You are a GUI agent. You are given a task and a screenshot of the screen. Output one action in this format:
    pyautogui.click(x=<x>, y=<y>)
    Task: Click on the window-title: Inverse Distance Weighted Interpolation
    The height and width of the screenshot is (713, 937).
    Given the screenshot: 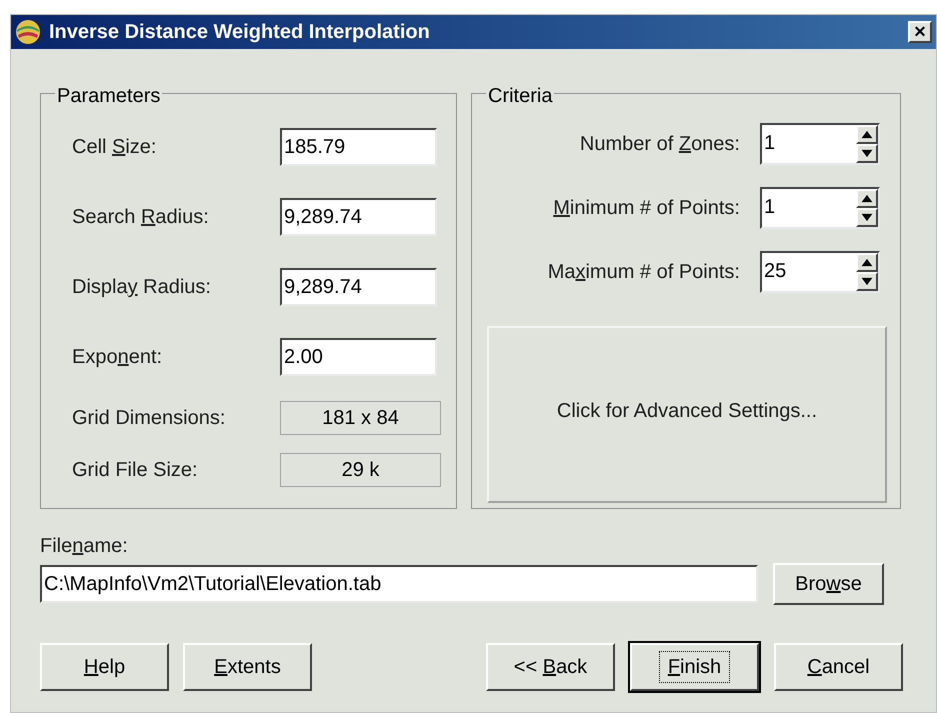 What is the action you would take?
    pyautogui.click(x=240, y=32)
    